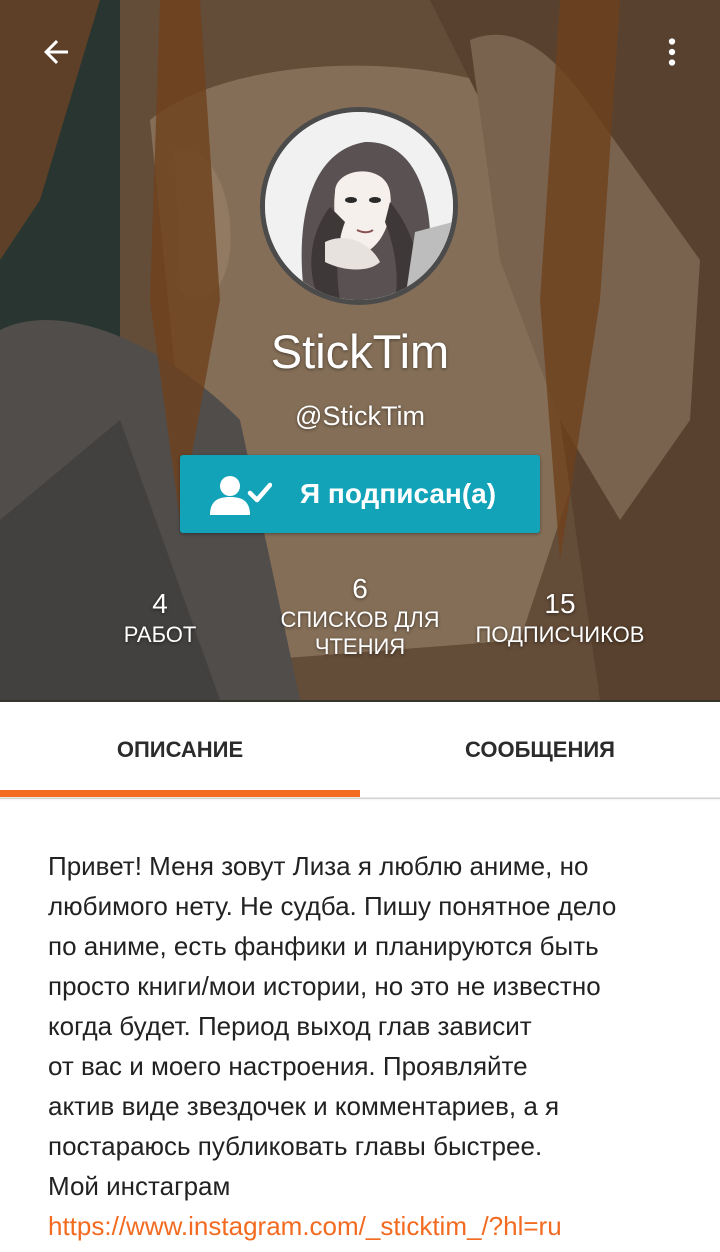 This screenshot has height=1252, width=720. I want to click on user-avatar-image, so click(359, 206).